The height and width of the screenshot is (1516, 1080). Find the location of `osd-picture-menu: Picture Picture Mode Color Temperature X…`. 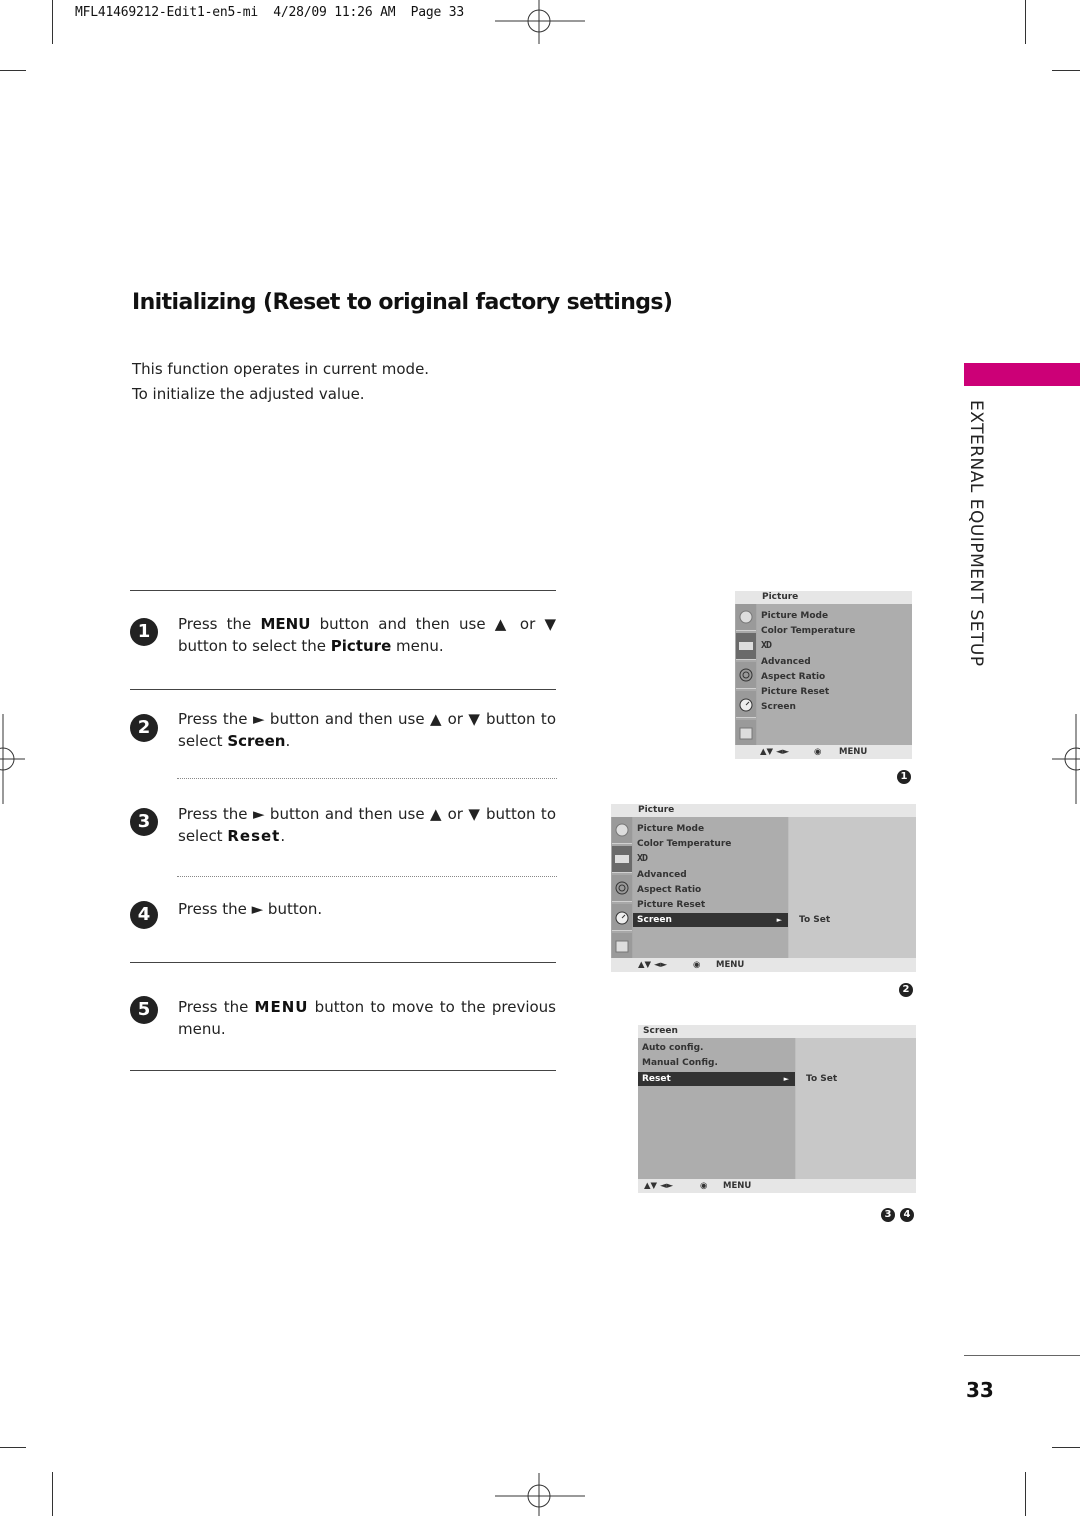

osd-picture-menu: Picture Picture Mode Color Temperature X… is located at coordinates (823, 675).